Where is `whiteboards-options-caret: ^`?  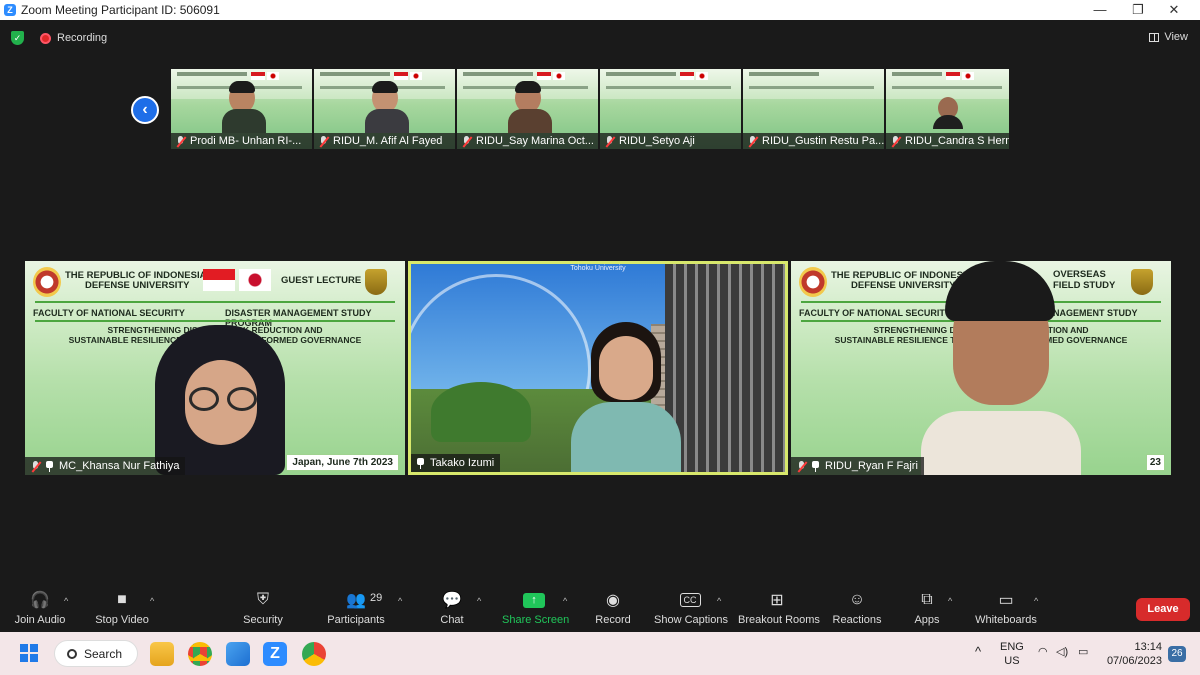 whiteboards-options-caret: ^ is located at coordinates (1036, 601).